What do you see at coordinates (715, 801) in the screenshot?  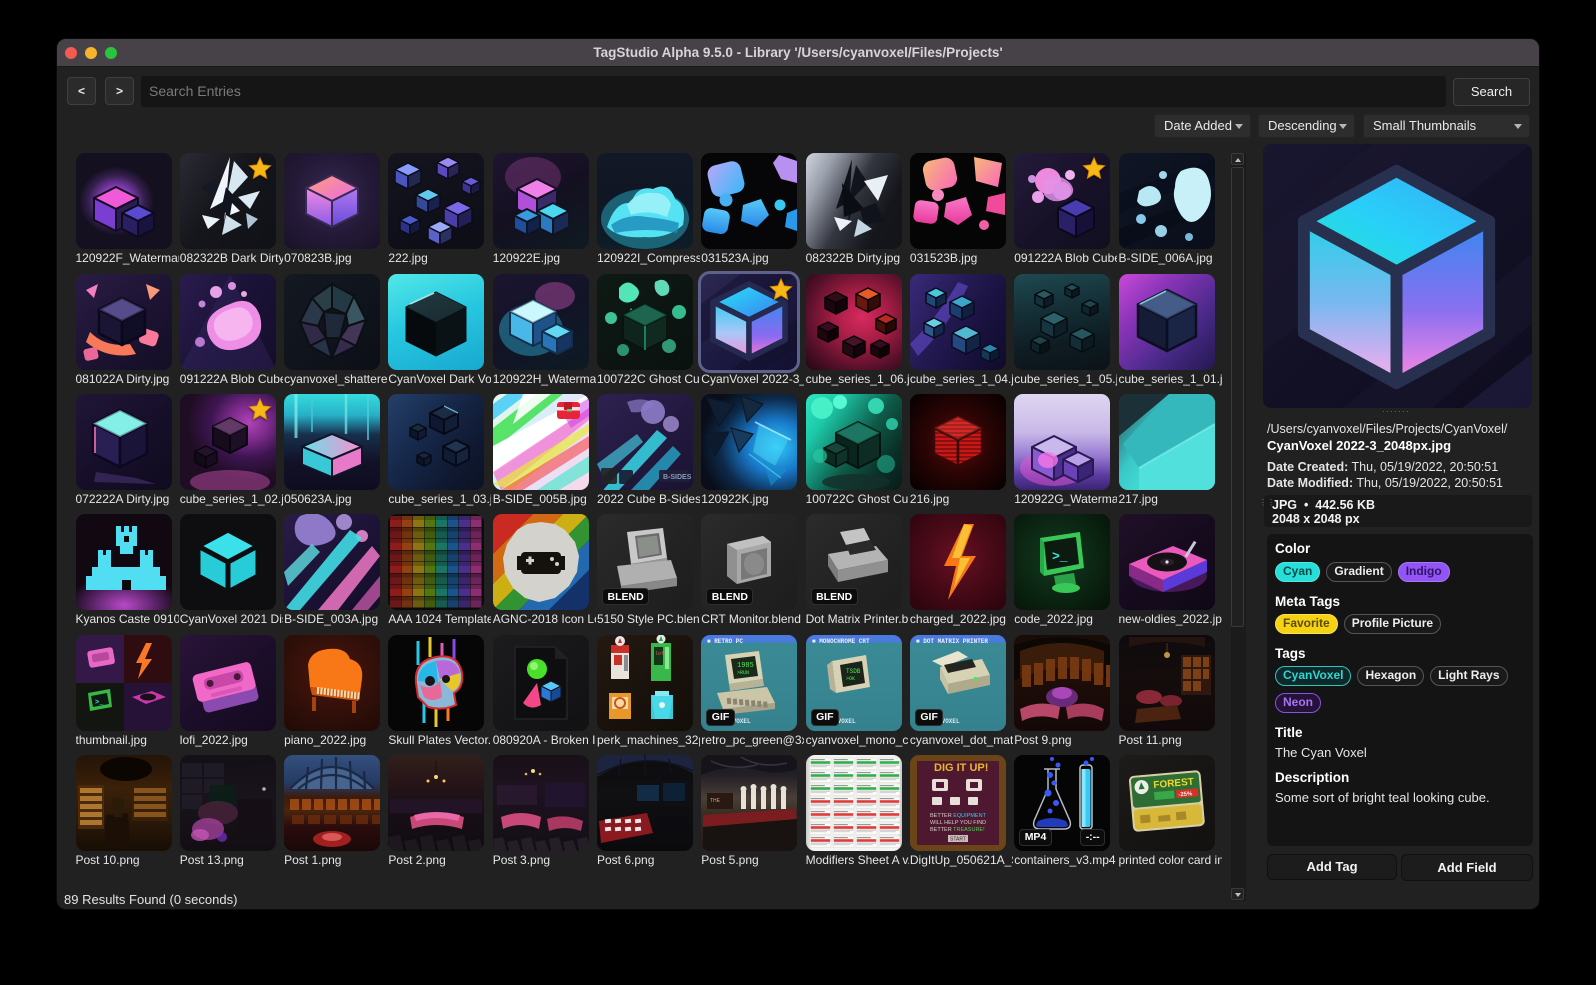 I see `svg-text: THE` at bounding box center [715, 801].